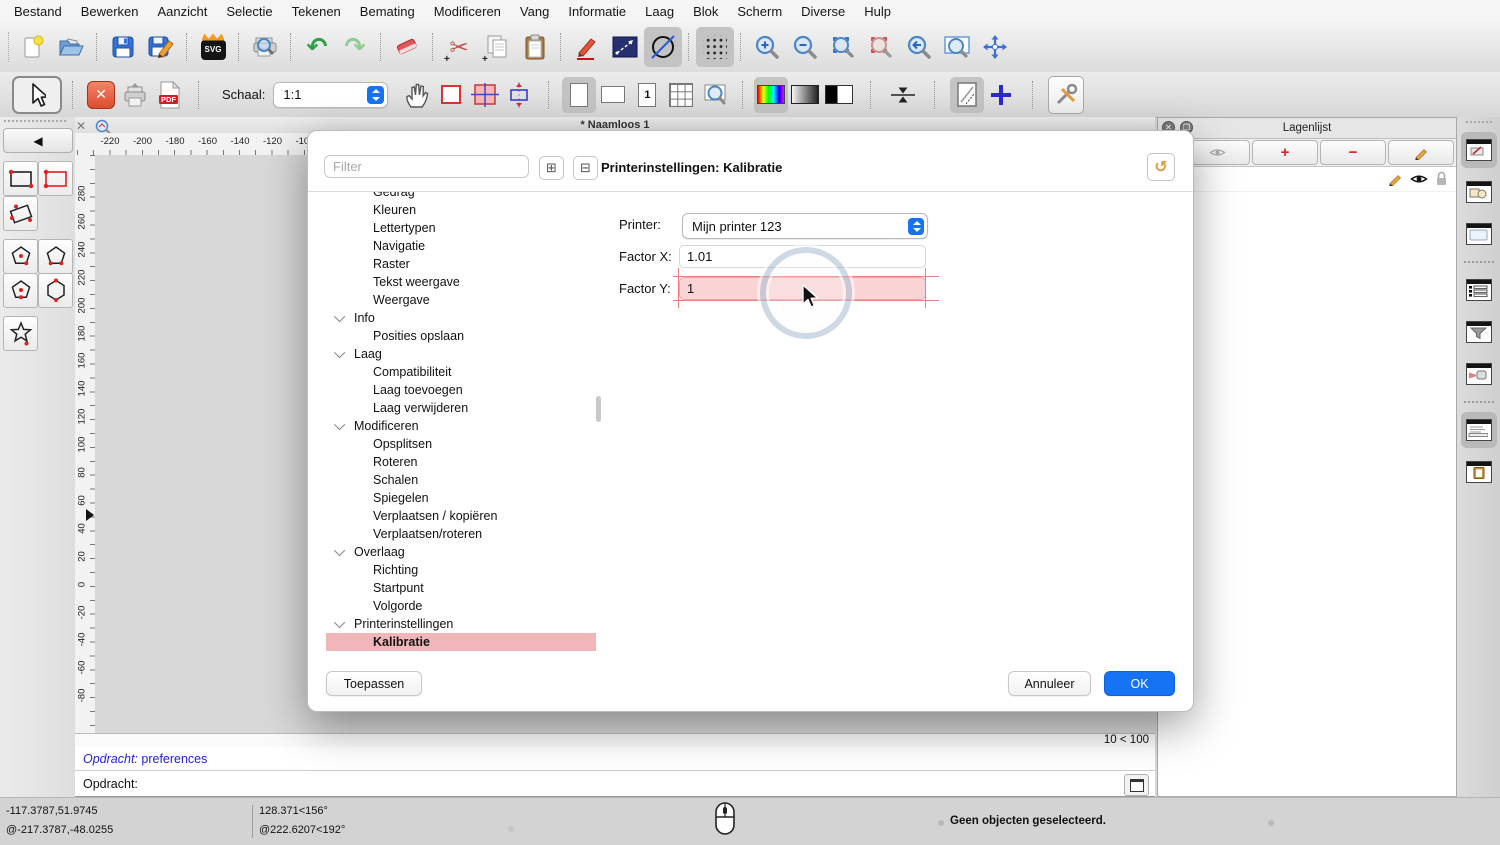 This screenshot has height=845, width=1500. I want to click on tree-item-laag: Laag, so click(461, 354).